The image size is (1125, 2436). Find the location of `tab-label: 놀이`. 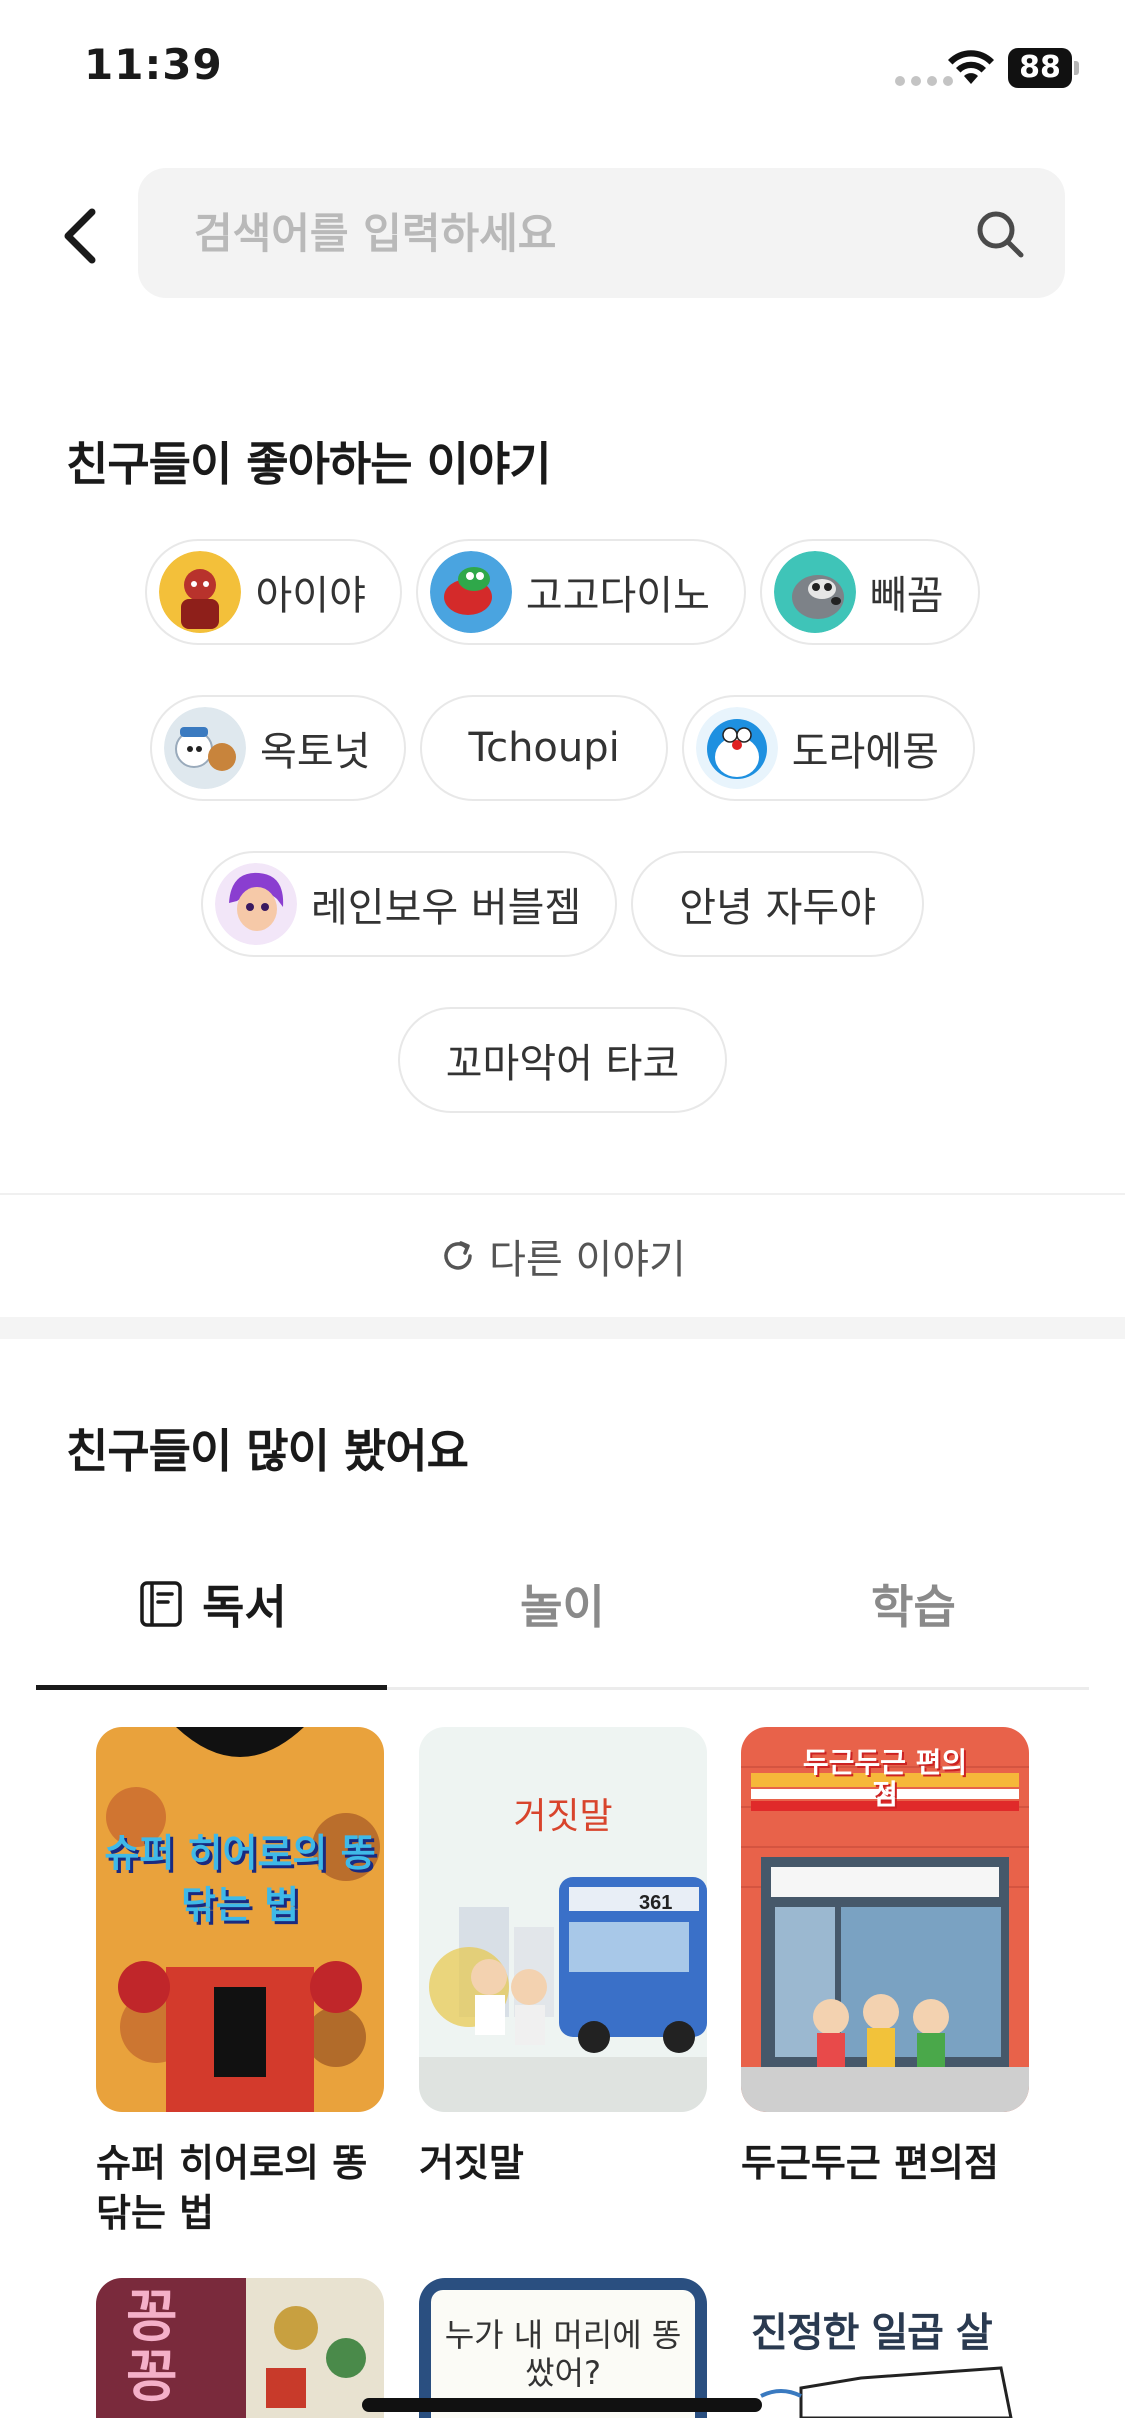

tab-label: 놀이 is located at coordinates (562, 1606).